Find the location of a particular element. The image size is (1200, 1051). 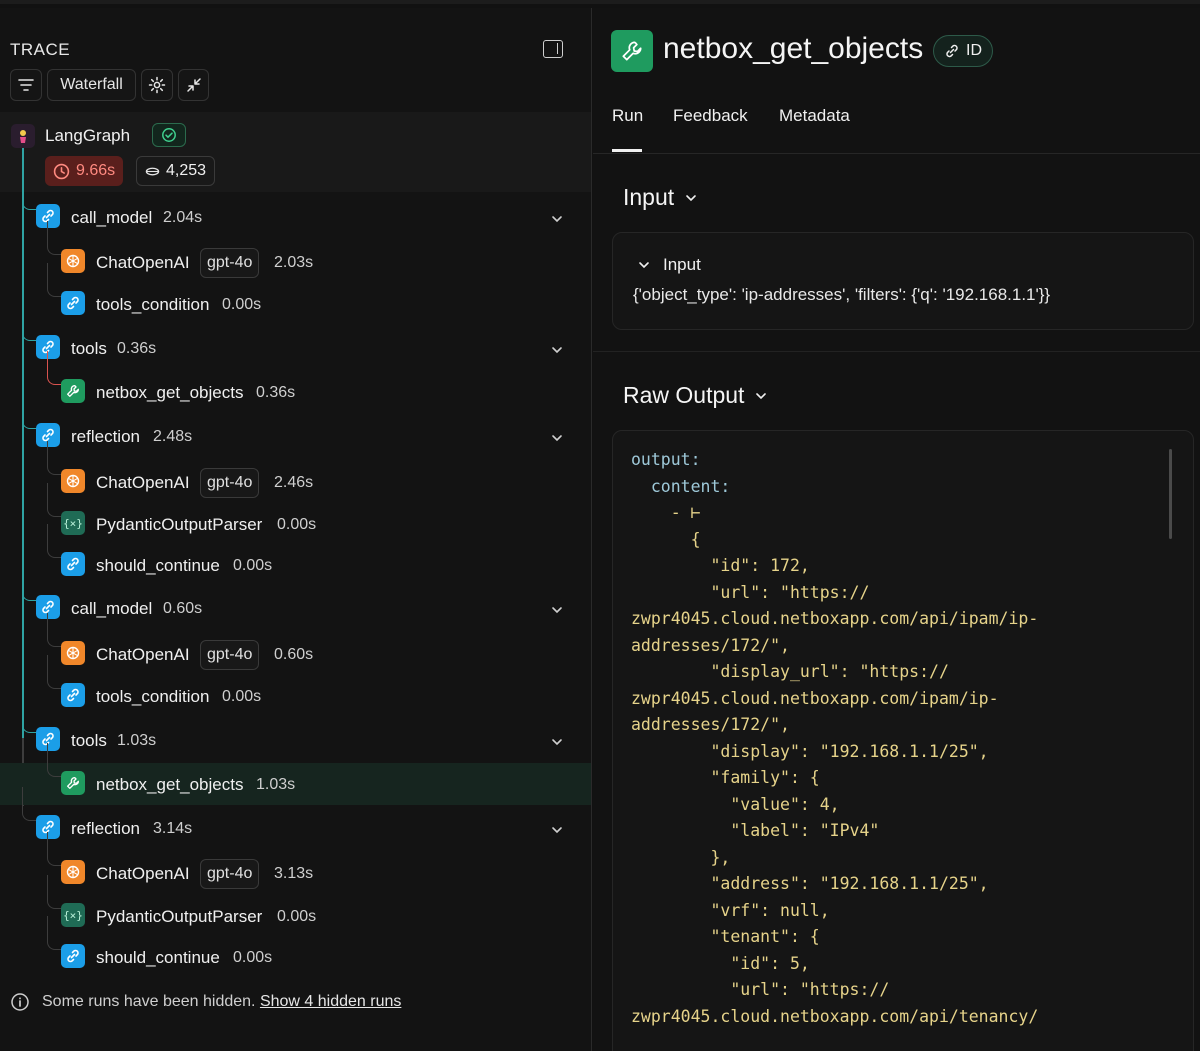

collapse-button is located at coordinates (193, 85).